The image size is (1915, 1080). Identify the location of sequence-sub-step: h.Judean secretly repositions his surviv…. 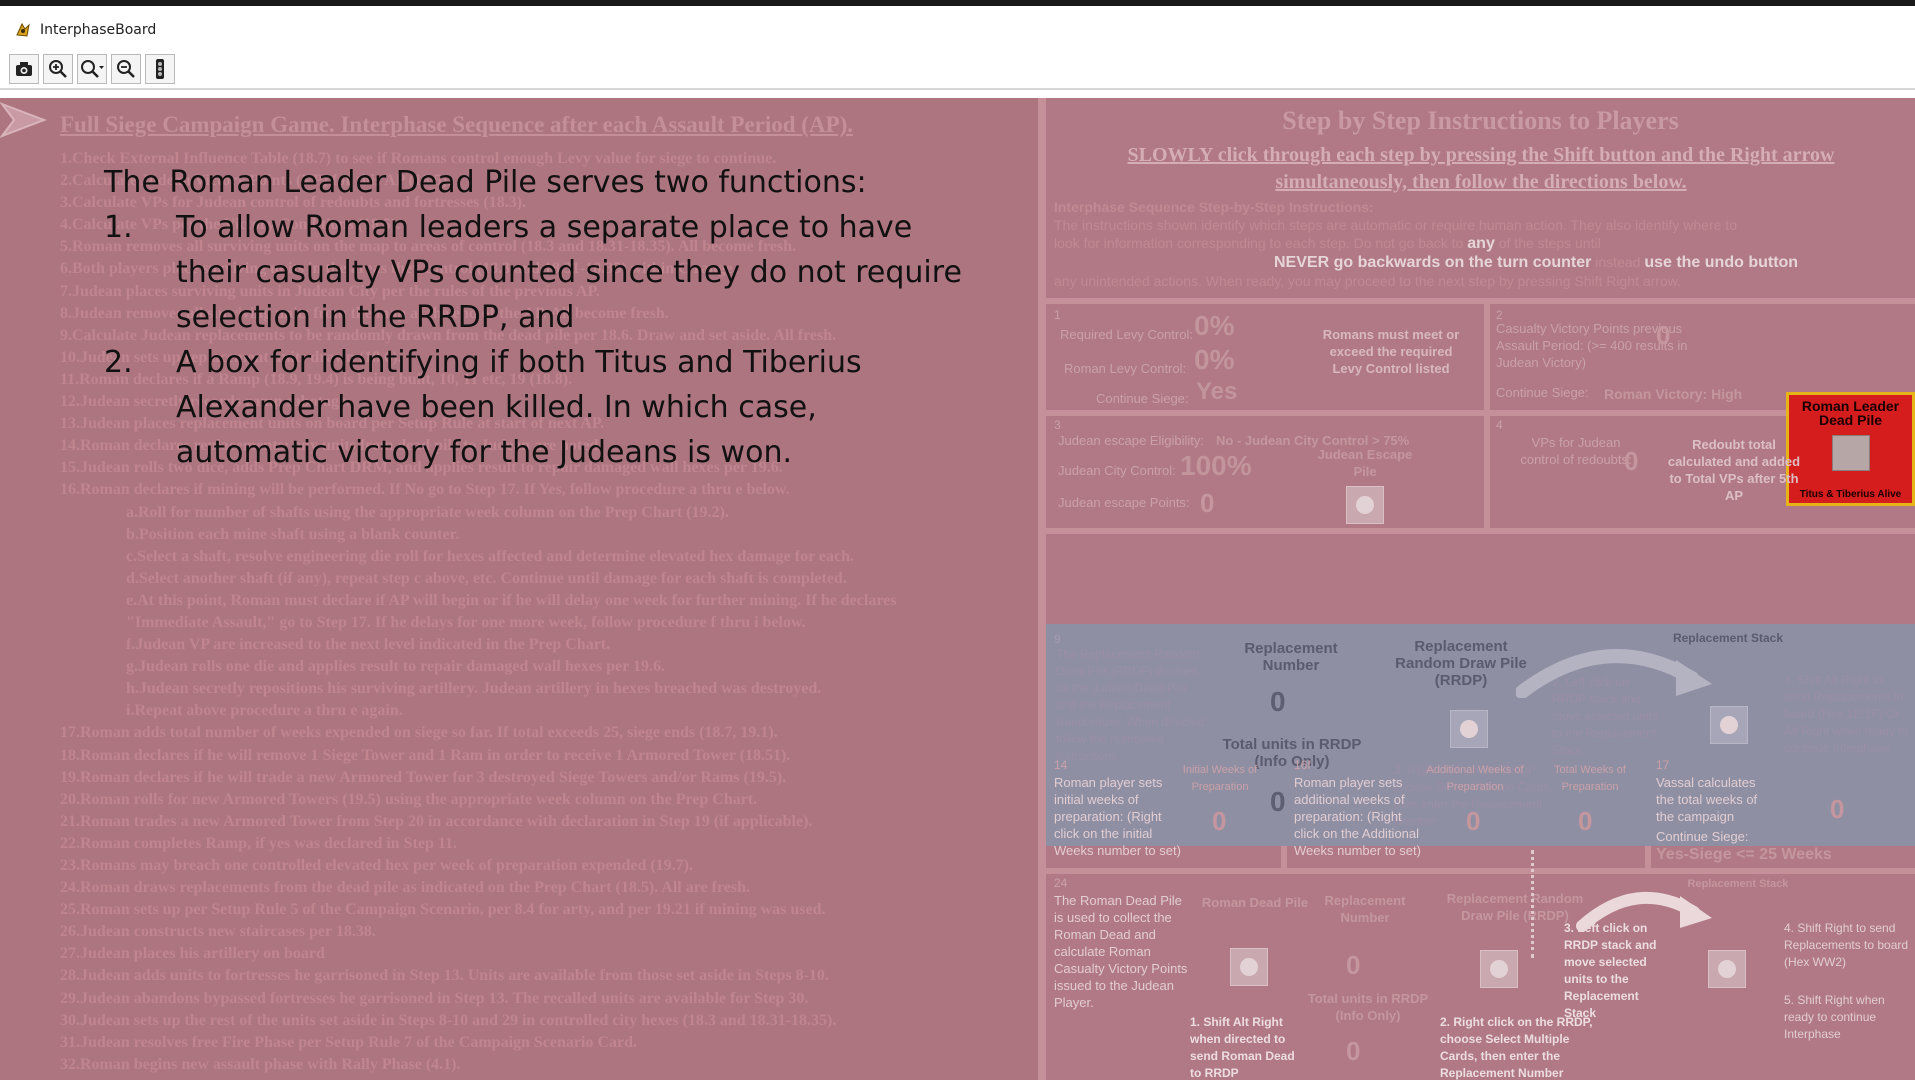
(474, 689).